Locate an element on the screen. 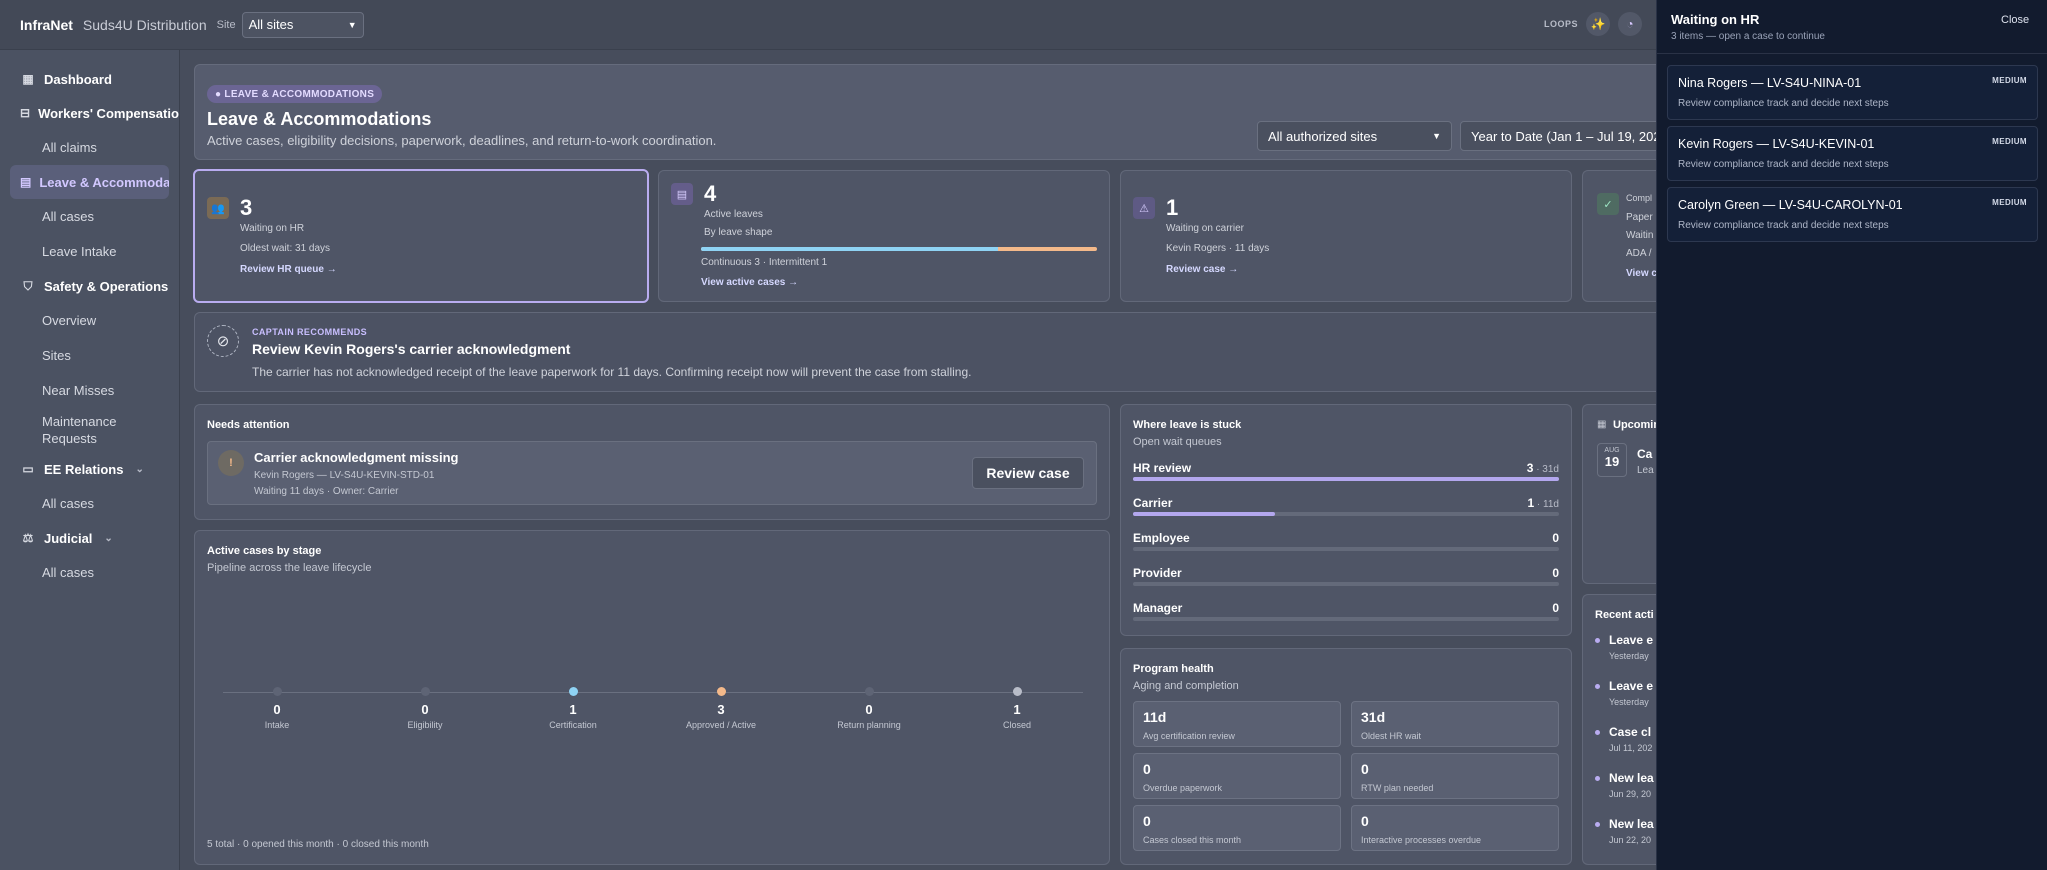  stage-count: 1 is located at coordinates (573, 709).